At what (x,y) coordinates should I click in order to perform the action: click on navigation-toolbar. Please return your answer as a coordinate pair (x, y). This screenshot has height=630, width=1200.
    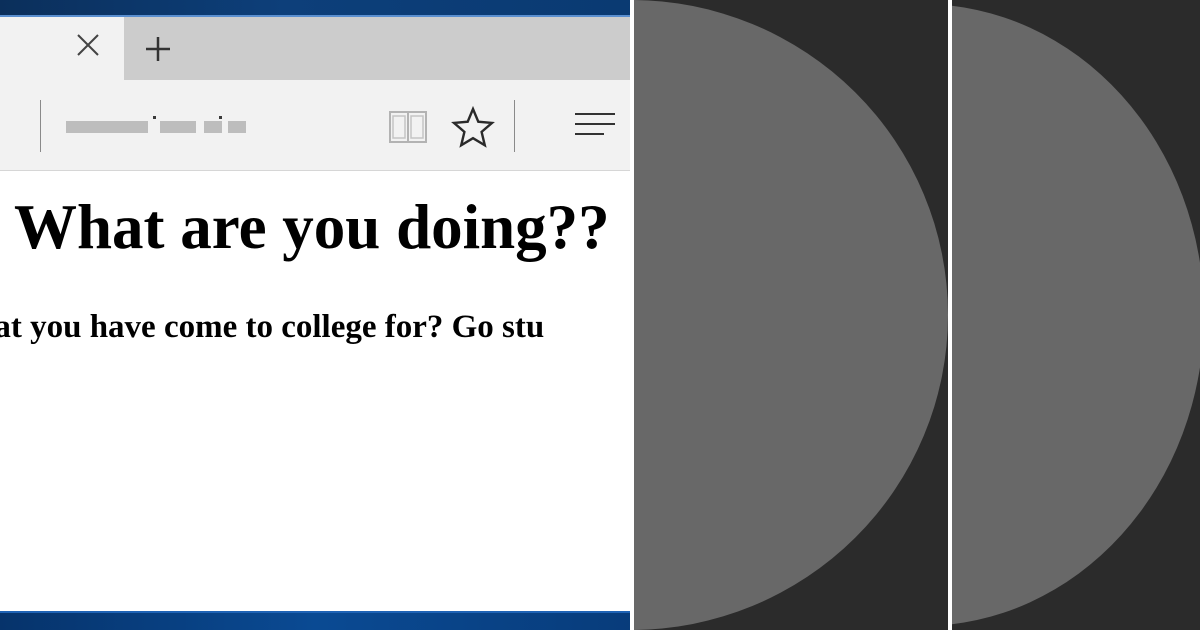
    Looking at the image, I should click on (315, 125).